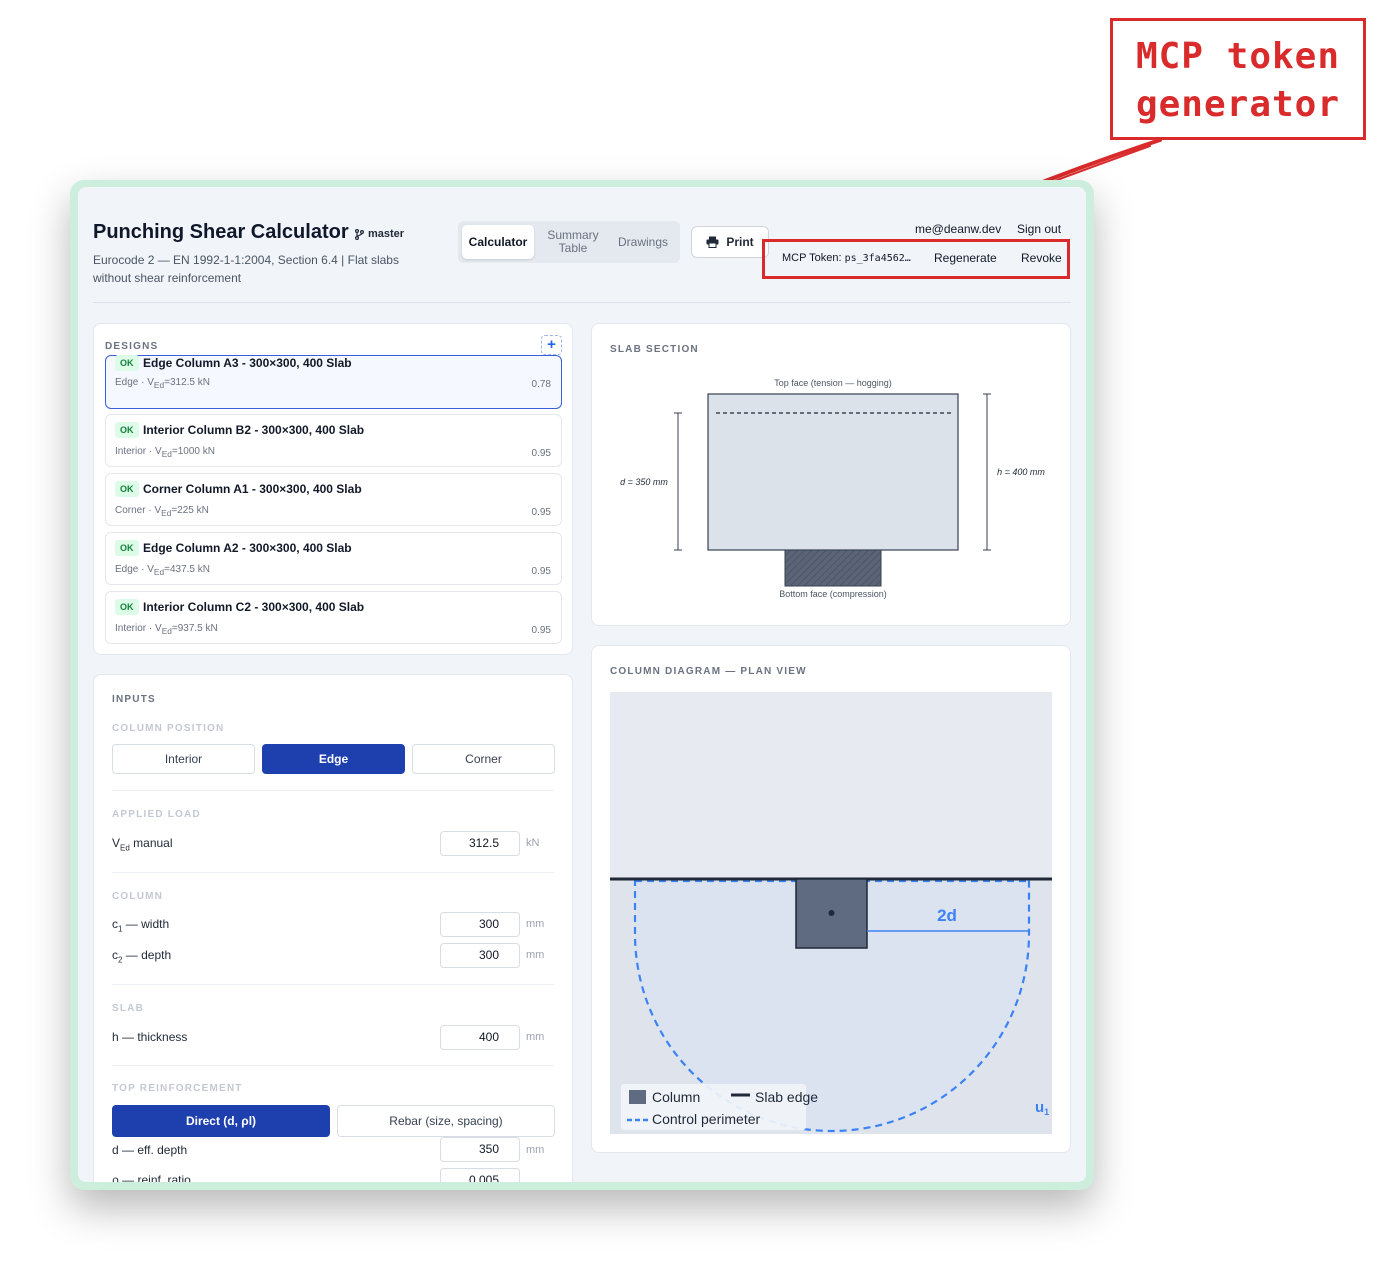 The width and height of the screenshot is (1384, 1276). I want to click on branch-indicator: master, so click(379, 234).